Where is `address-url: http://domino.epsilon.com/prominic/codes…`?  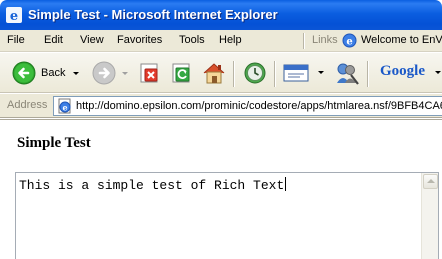 address-url: http://domino.epsilon.com/prominic/codes… is located at coordinates (259, 106).